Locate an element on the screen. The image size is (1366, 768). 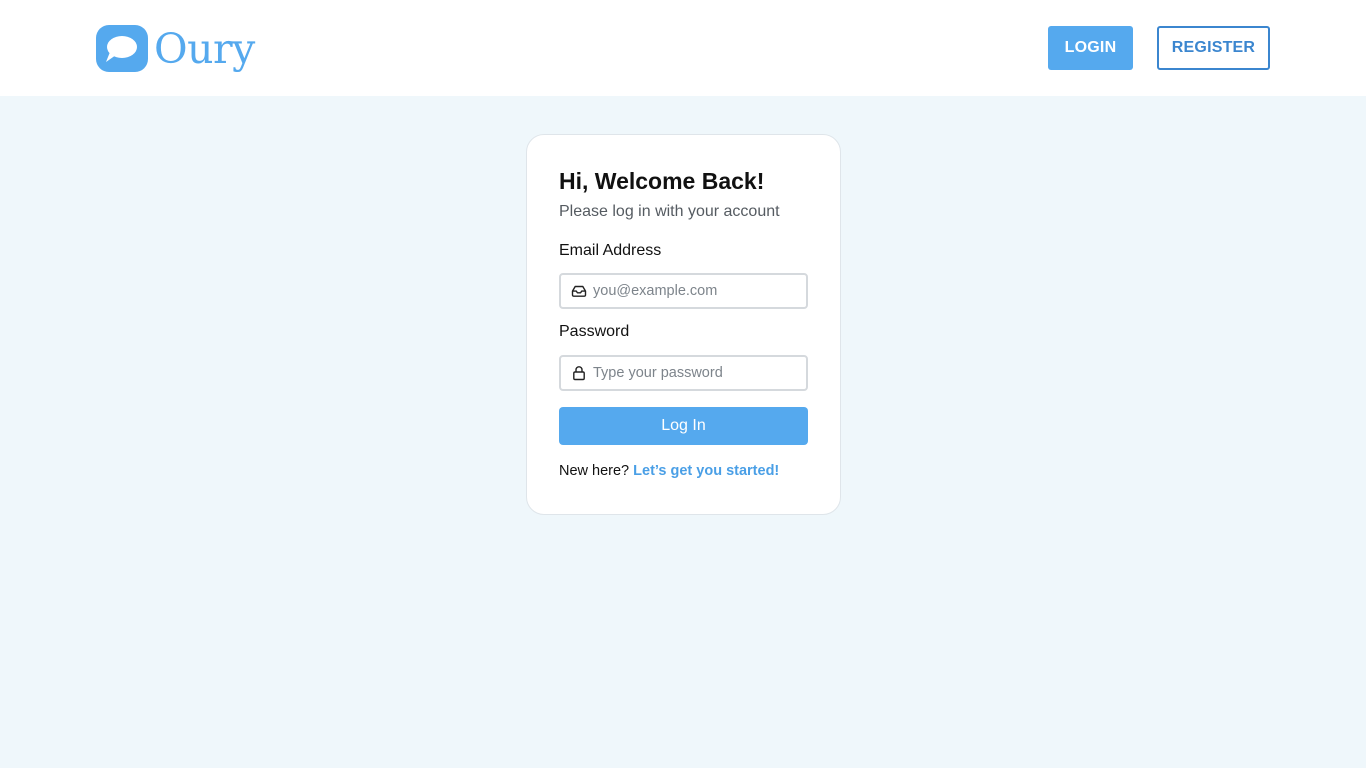
signup-prompt-row: New here? Let’s get you started! is located at coordinates (669, 471).